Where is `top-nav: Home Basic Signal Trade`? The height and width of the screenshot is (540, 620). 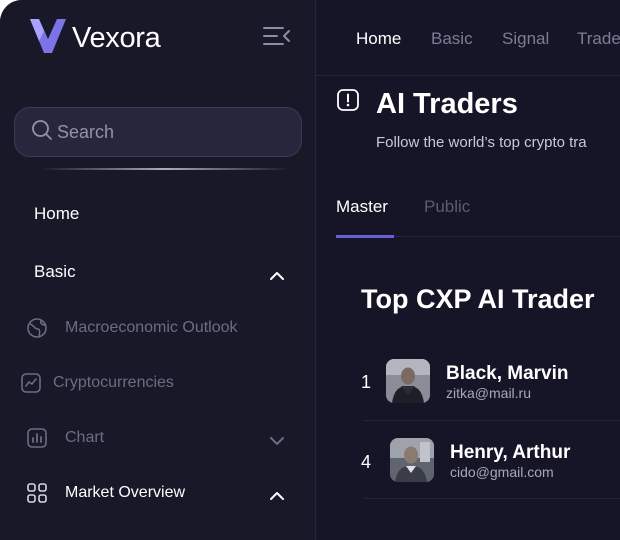 top-nav: Home Basic Signal Trade is located at coordinates (468, 38).